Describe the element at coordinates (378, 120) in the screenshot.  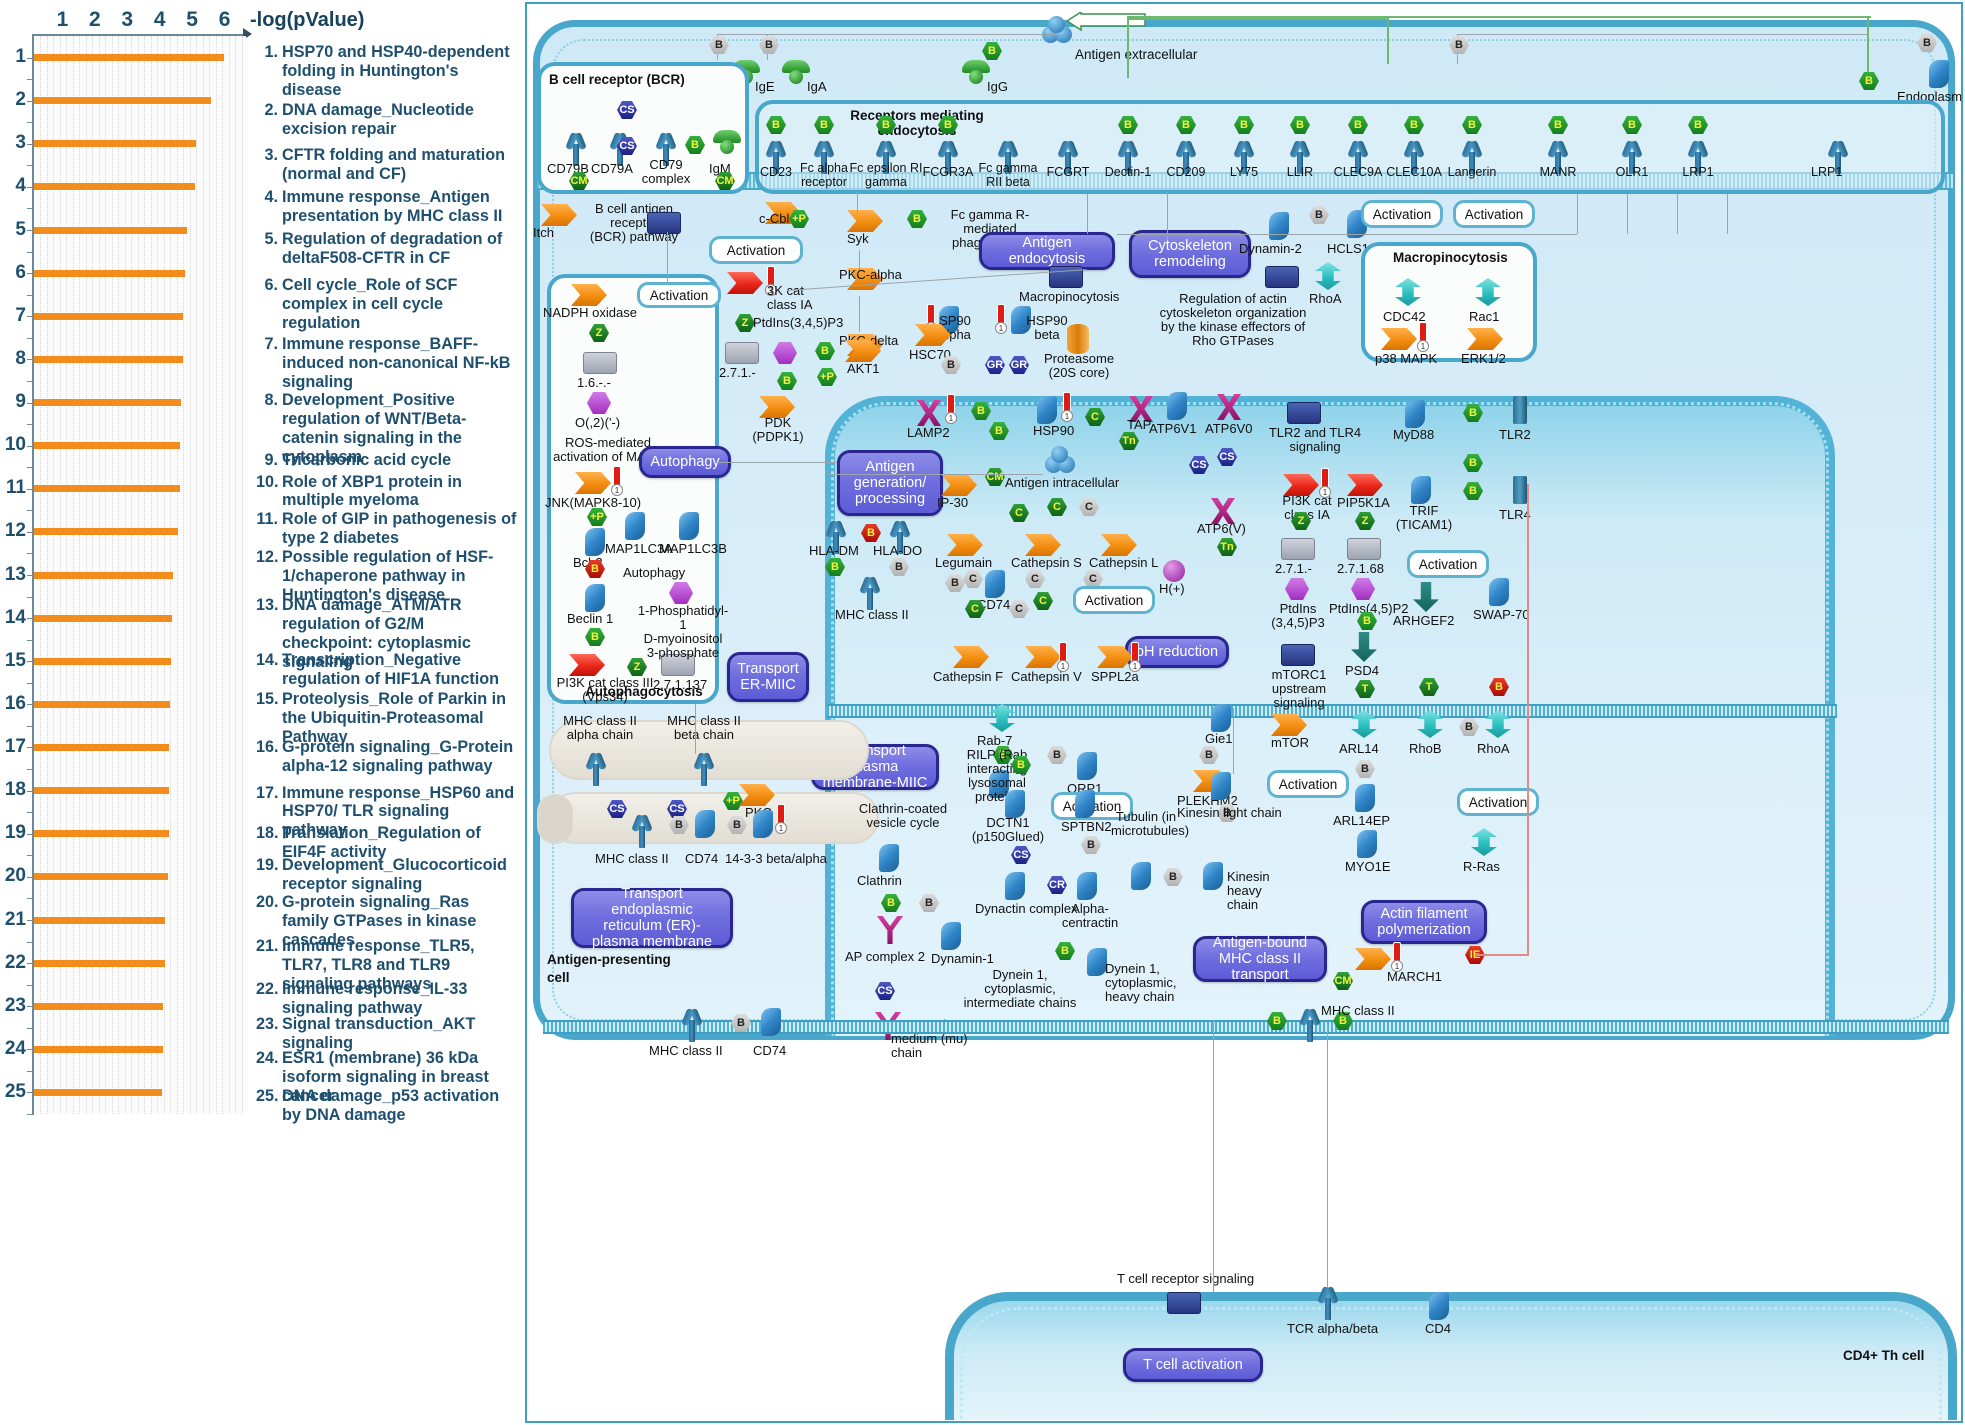
I see `legend-item-label: DNA damage_Nucleotide excision repair` at that location.